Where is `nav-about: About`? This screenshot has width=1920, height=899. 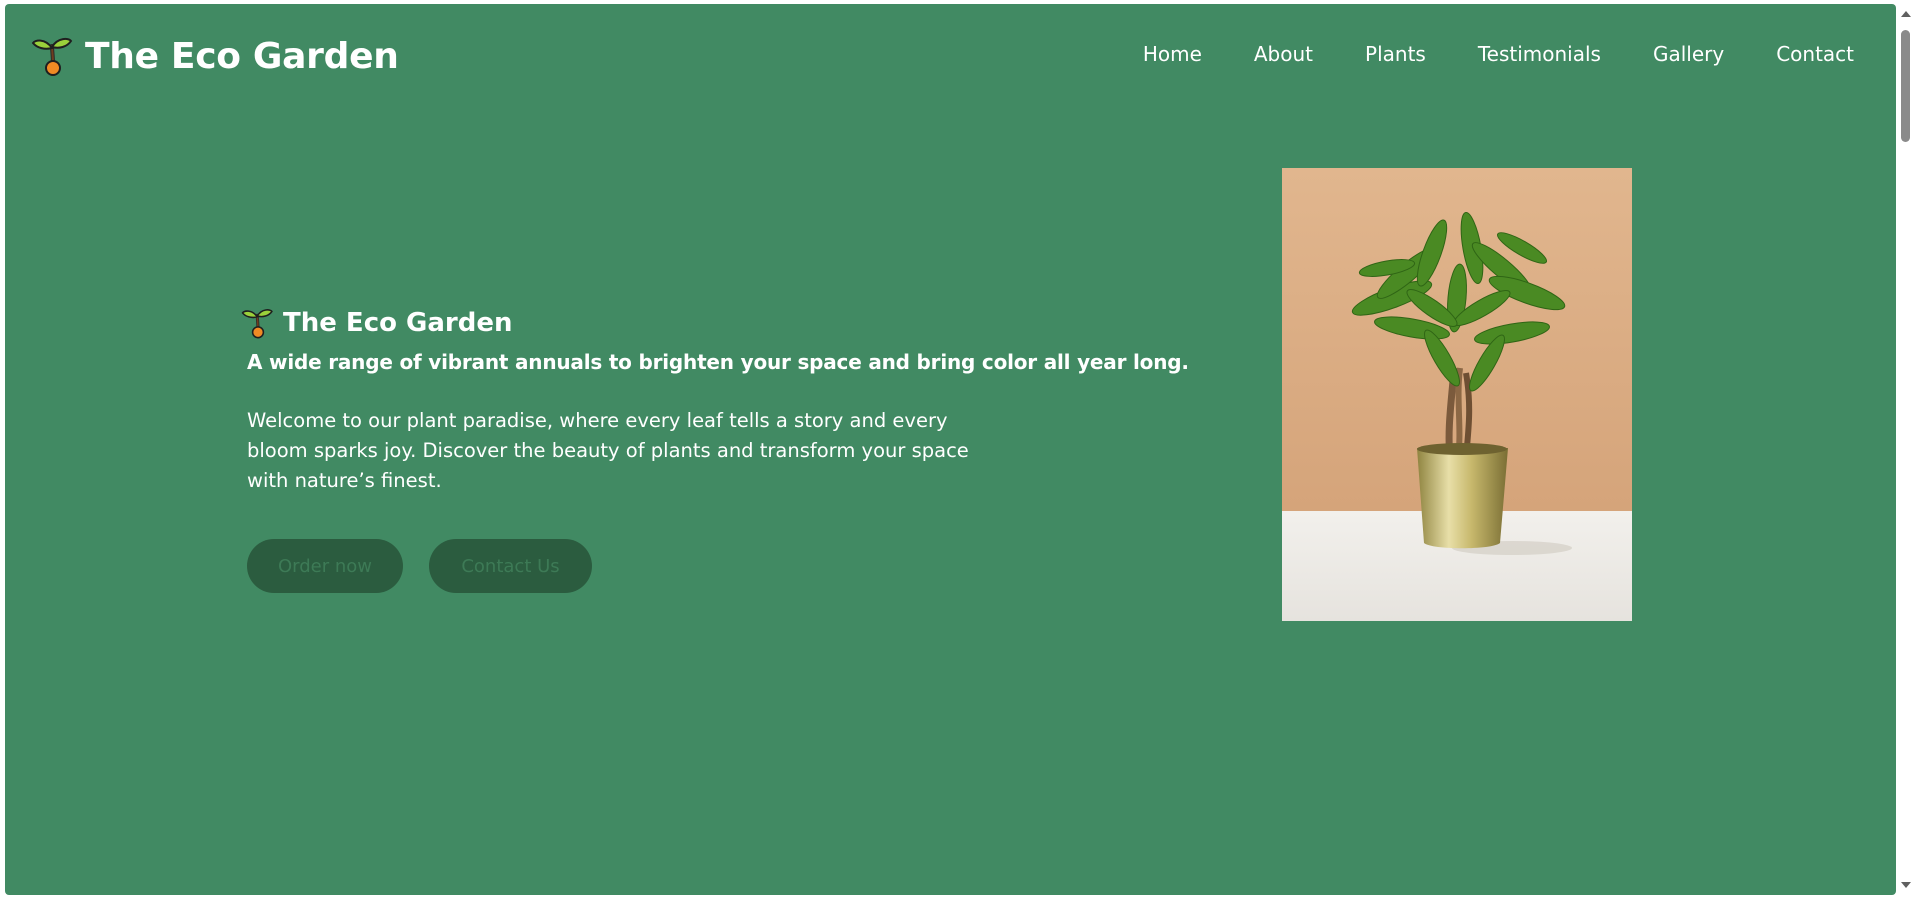 nav-about: About is located at coordinates (1283, 54).